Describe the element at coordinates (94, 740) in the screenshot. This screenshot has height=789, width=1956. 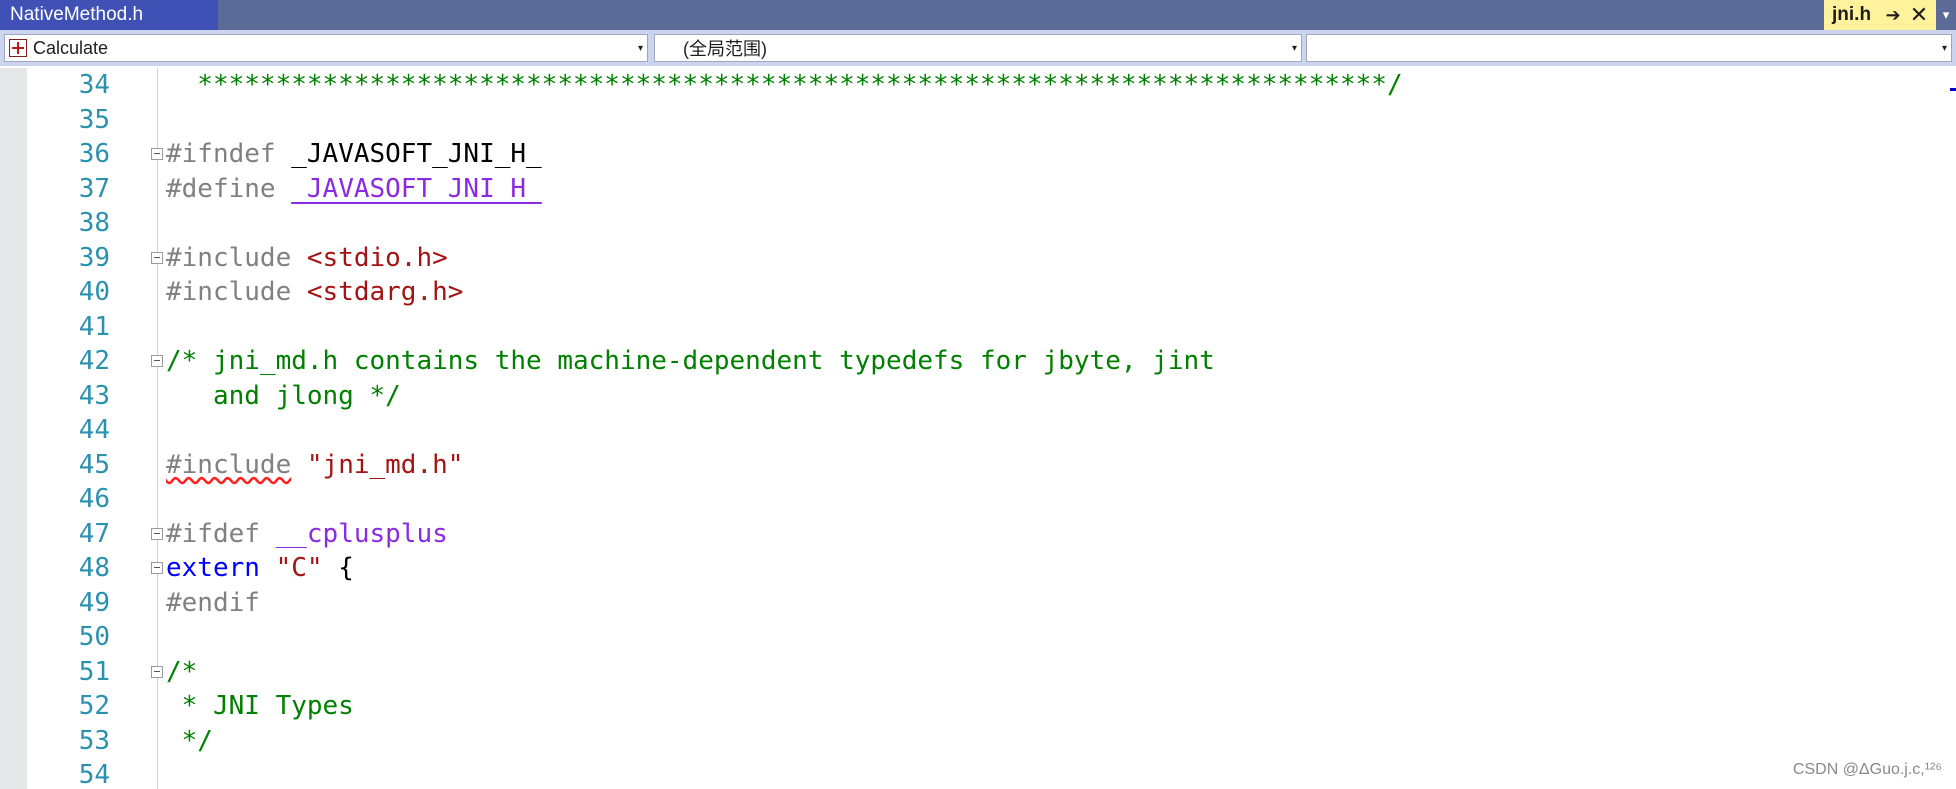
I see `line-number: 53` at that location.